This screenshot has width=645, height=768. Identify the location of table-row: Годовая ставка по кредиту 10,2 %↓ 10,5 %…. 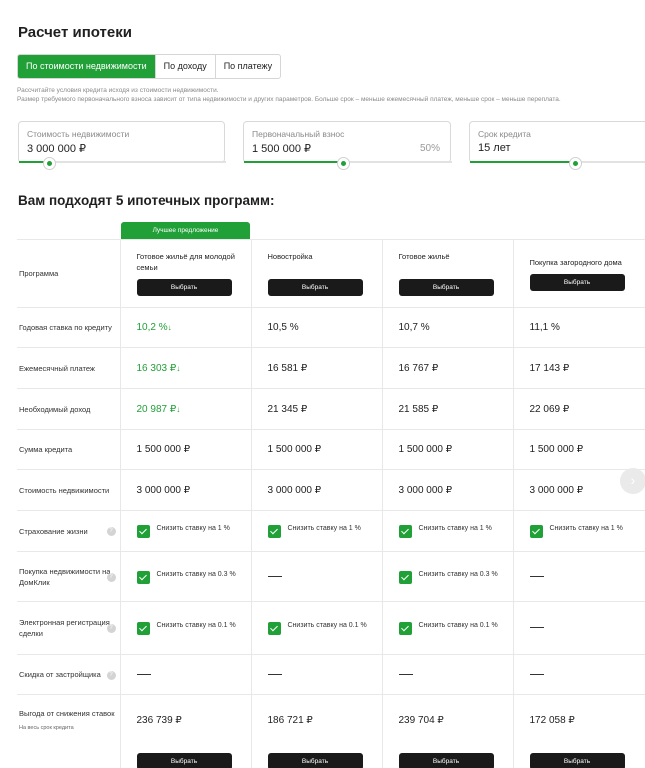
(331, 327).